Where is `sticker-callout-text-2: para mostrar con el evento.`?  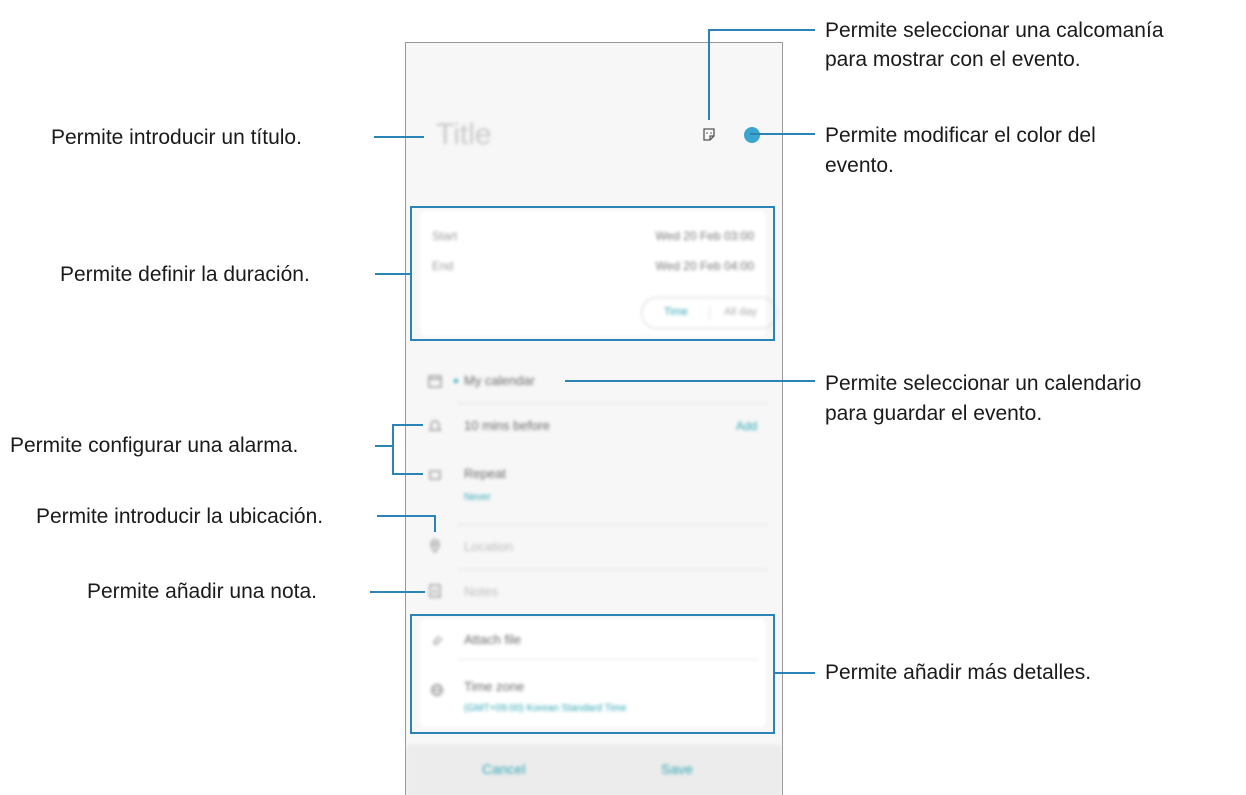 sticker-callout-text-2: para mostrar con el evento. is located at coordinates (953, 59).